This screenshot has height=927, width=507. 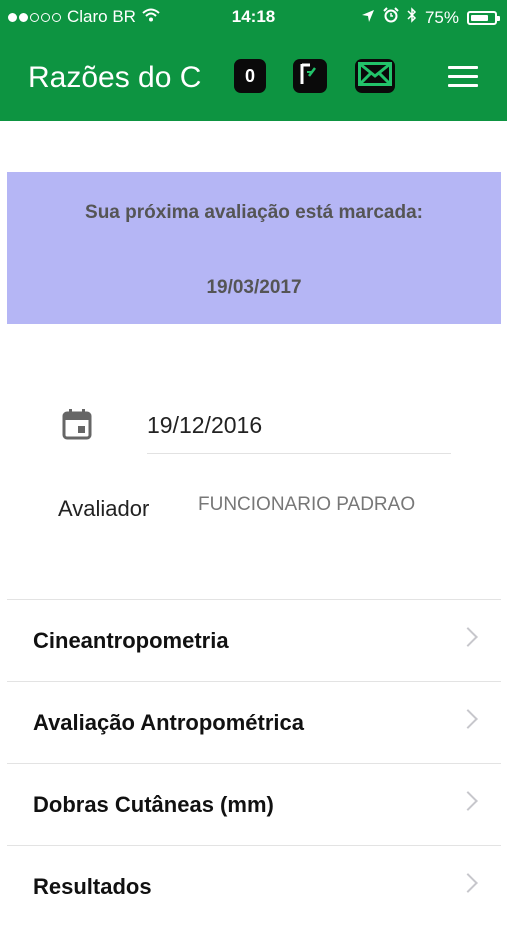 I want to click on bluetooth-icon, so click(x=412, y=17).